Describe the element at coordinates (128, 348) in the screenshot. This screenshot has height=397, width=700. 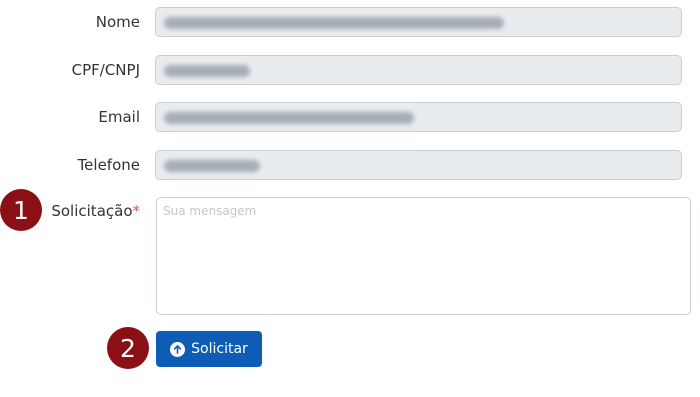
I see `step-badge-2: 2` at that location.